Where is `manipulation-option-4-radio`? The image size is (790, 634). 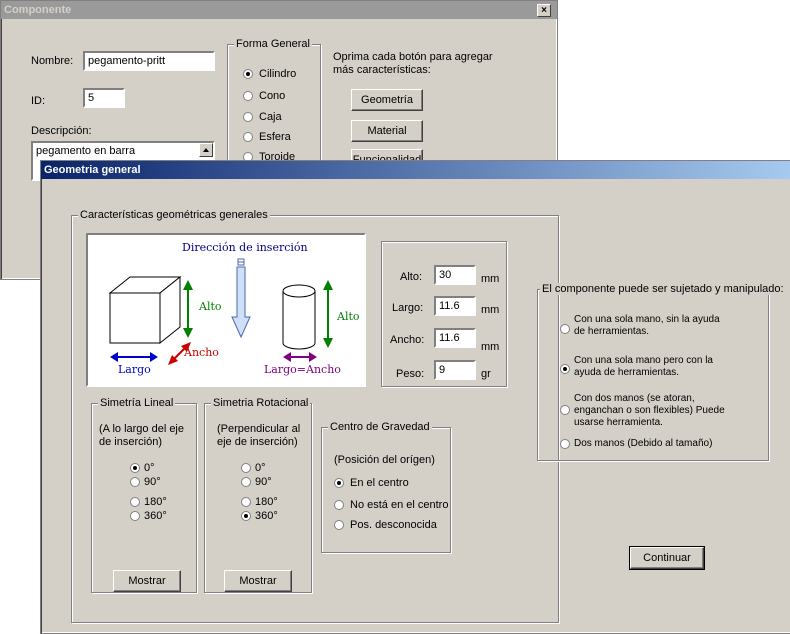 manipulation-option-4-radio is located at coordinates (565, 444).